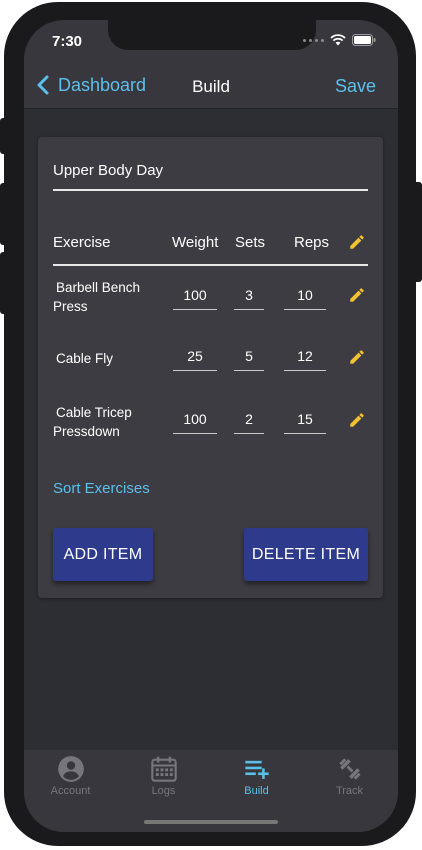  Describe the element at coordinates (195, 242) in the screenshot. I see `weight-column-header: Weight` at that location.